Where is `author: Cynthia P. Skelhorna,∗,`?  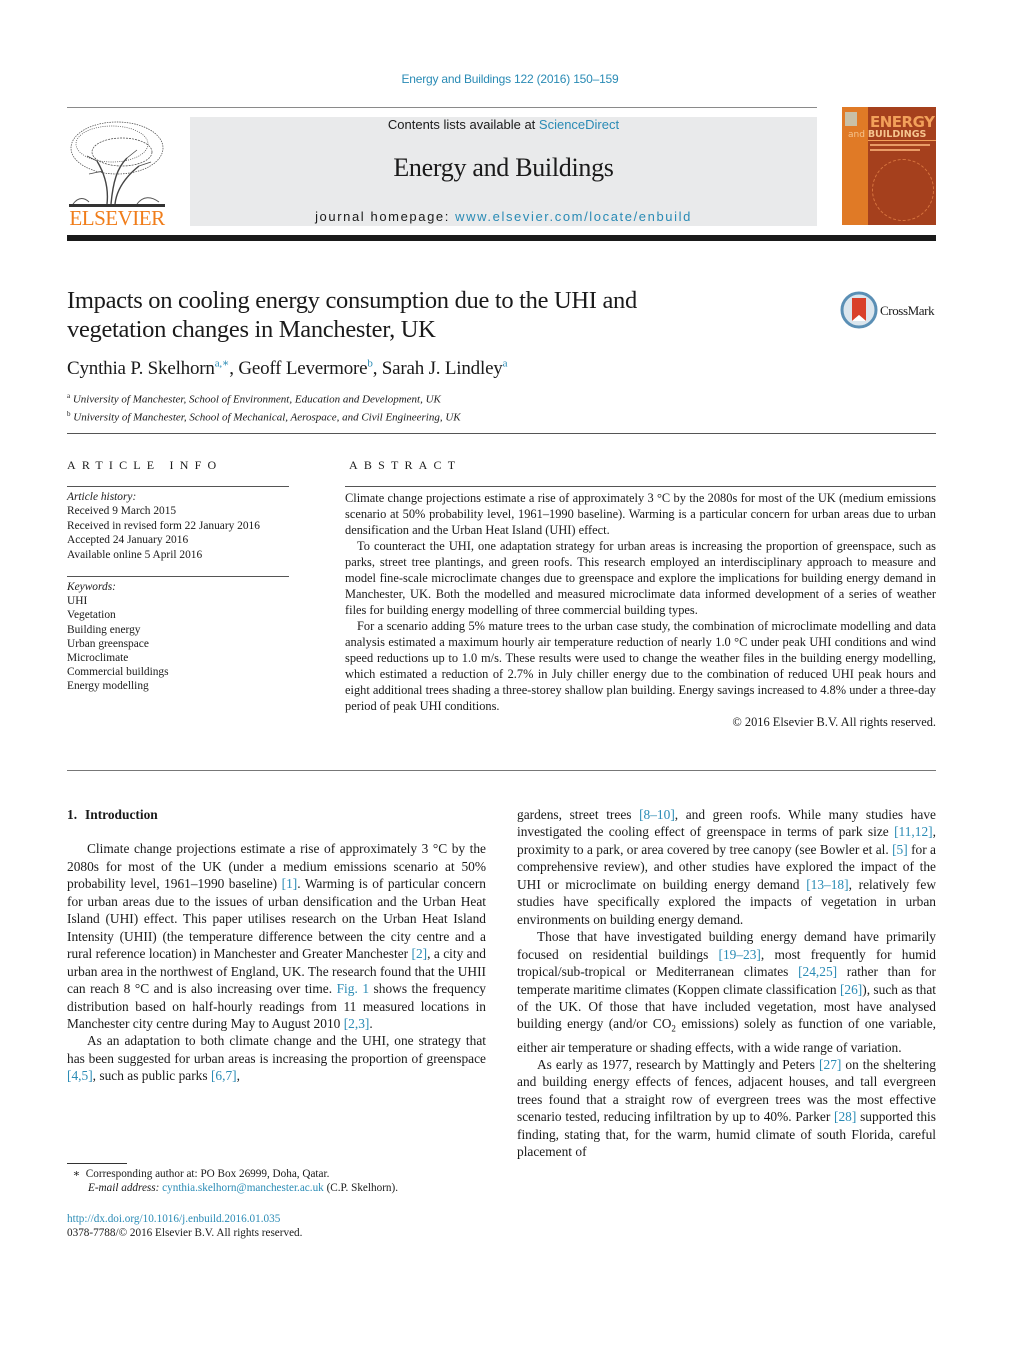 author: Cynthia P. Skelhorna,∗, is located at coordinates (152, 368).